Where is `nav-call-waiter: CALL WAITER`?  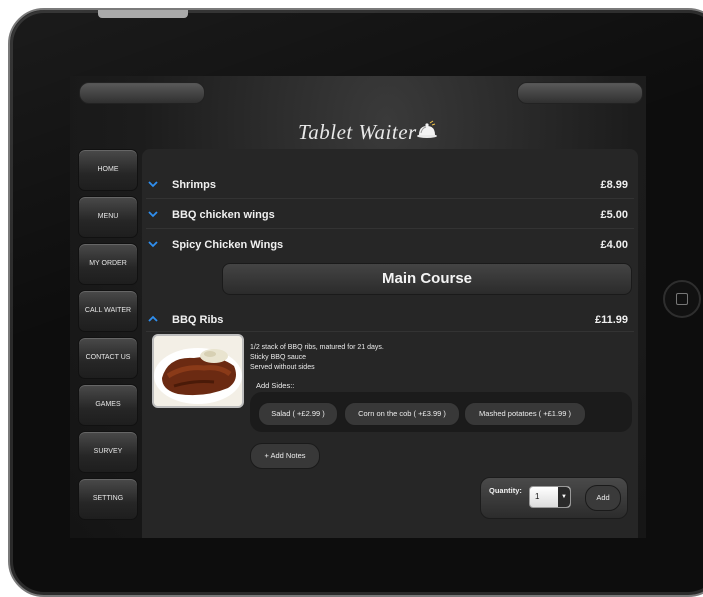
nav-call-waiter: CALL WAITER is located at coordinates (108, 311).